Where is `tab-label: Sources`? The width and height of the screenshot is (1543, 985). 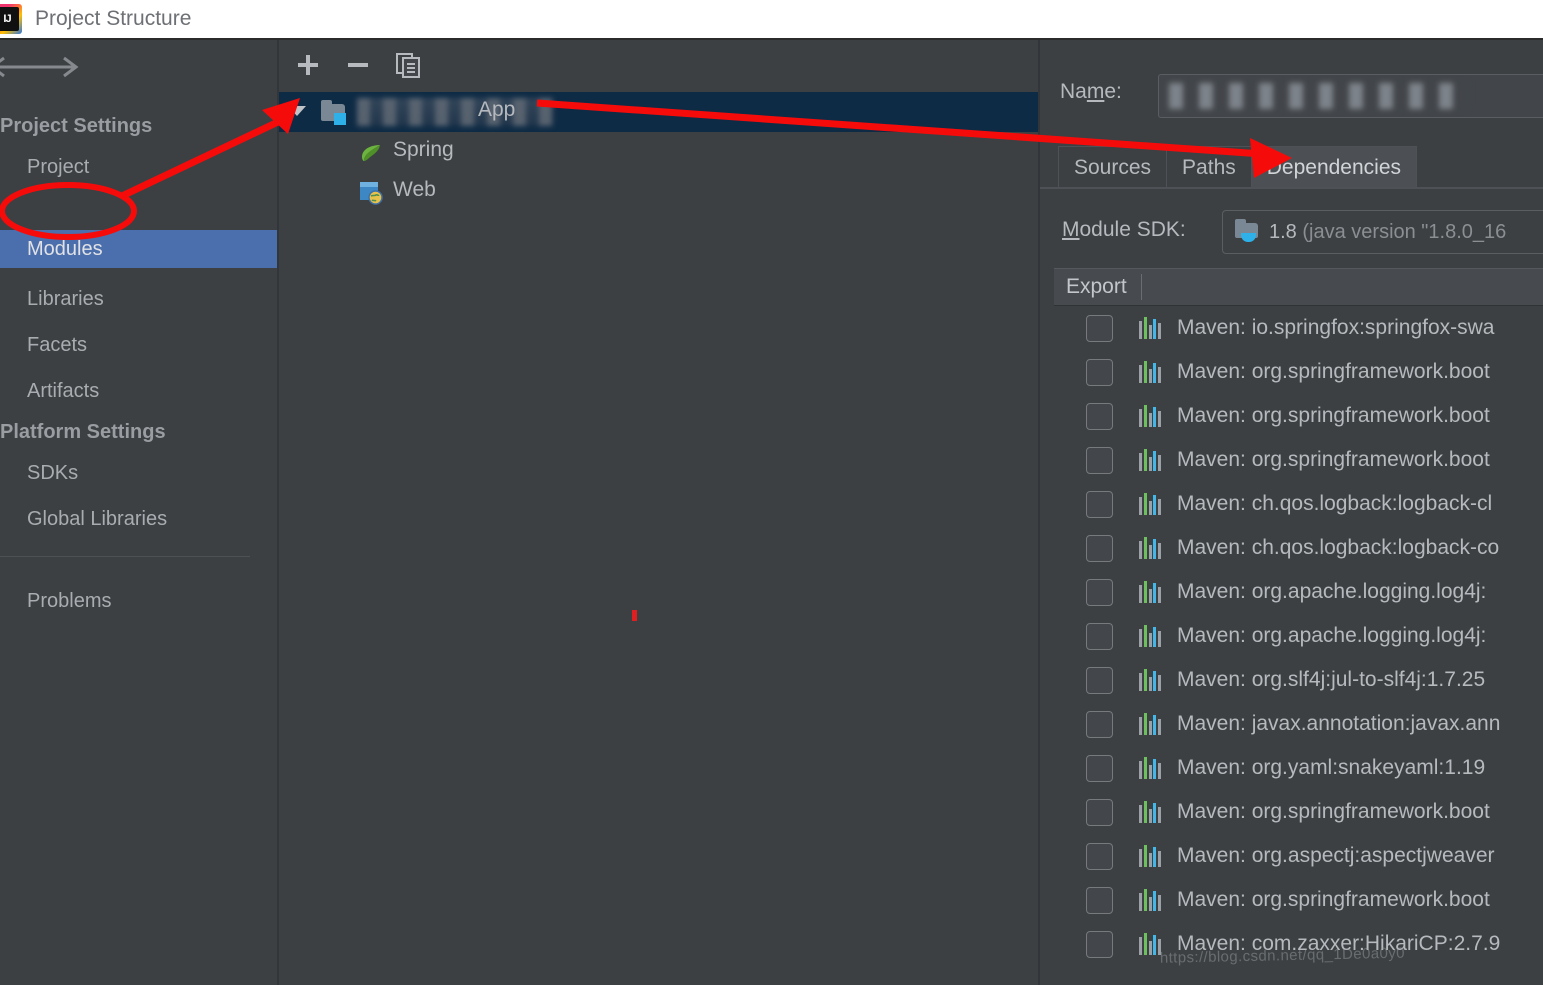 tab-label: Sources is located at coordinates (1113, 167).